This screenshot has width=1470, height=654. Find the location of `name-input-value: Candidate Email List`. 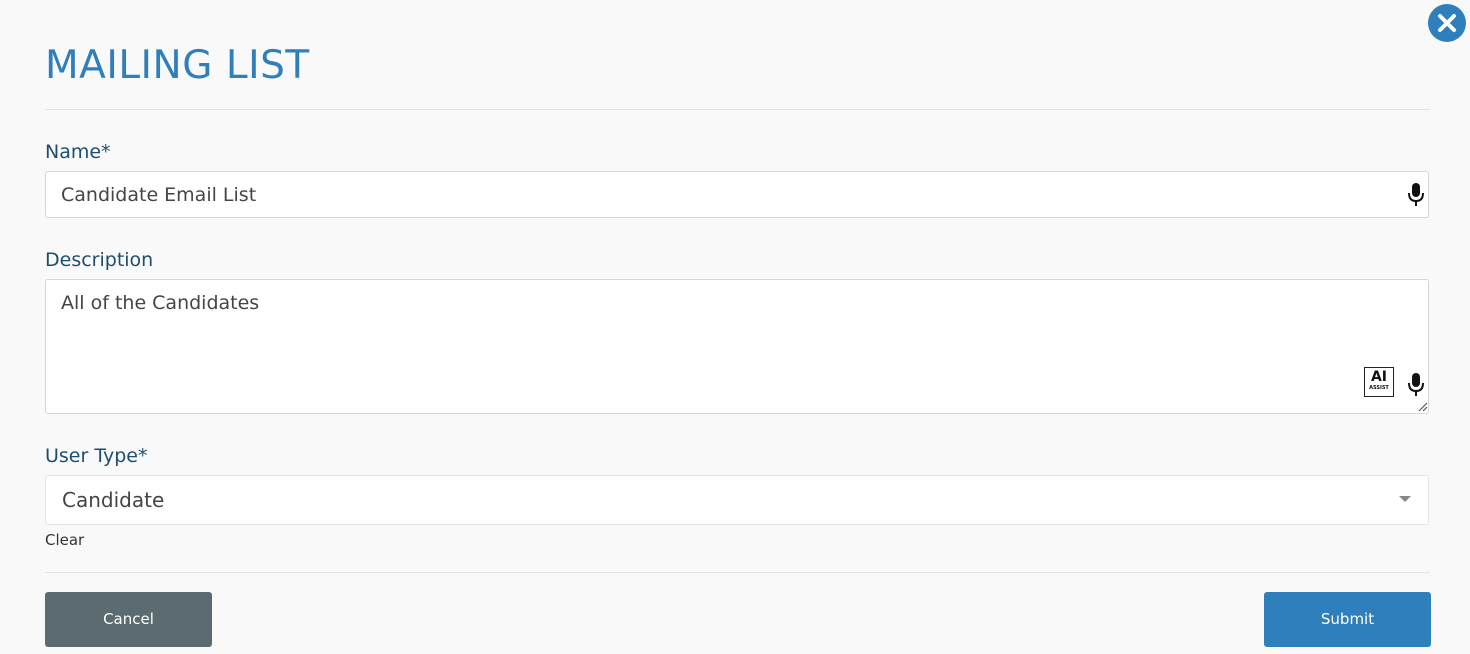

name-input-value: Candidate Email List is located at coordinates (158, 195).